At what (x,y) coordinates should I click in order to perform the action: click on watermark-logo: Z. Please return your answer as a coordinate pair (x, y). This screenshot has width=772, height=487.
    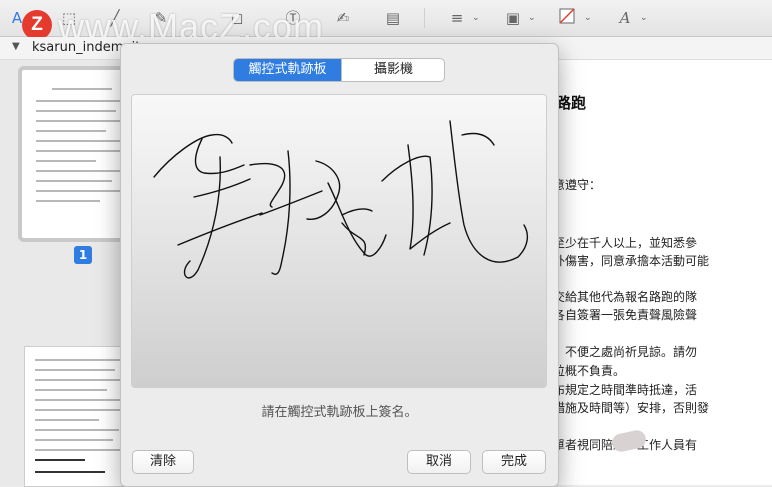
    Looking at the image, I should click on (37, 25).